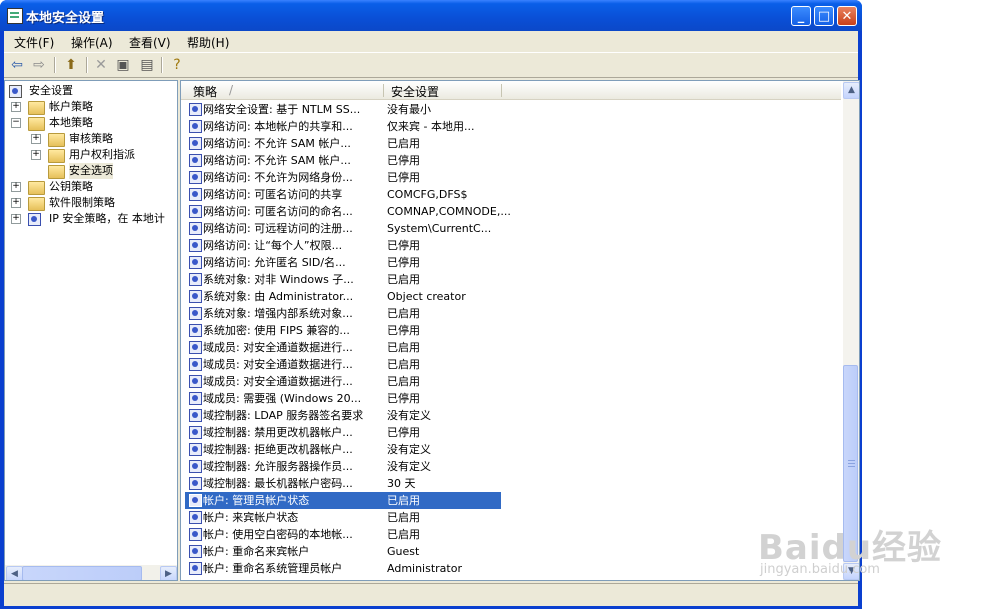 Image resolution: width=984 pixels, height=609 pixels. Describe the element at coordinates (177, 65) in the screenshot. I see `help-icon: ?` at that location.